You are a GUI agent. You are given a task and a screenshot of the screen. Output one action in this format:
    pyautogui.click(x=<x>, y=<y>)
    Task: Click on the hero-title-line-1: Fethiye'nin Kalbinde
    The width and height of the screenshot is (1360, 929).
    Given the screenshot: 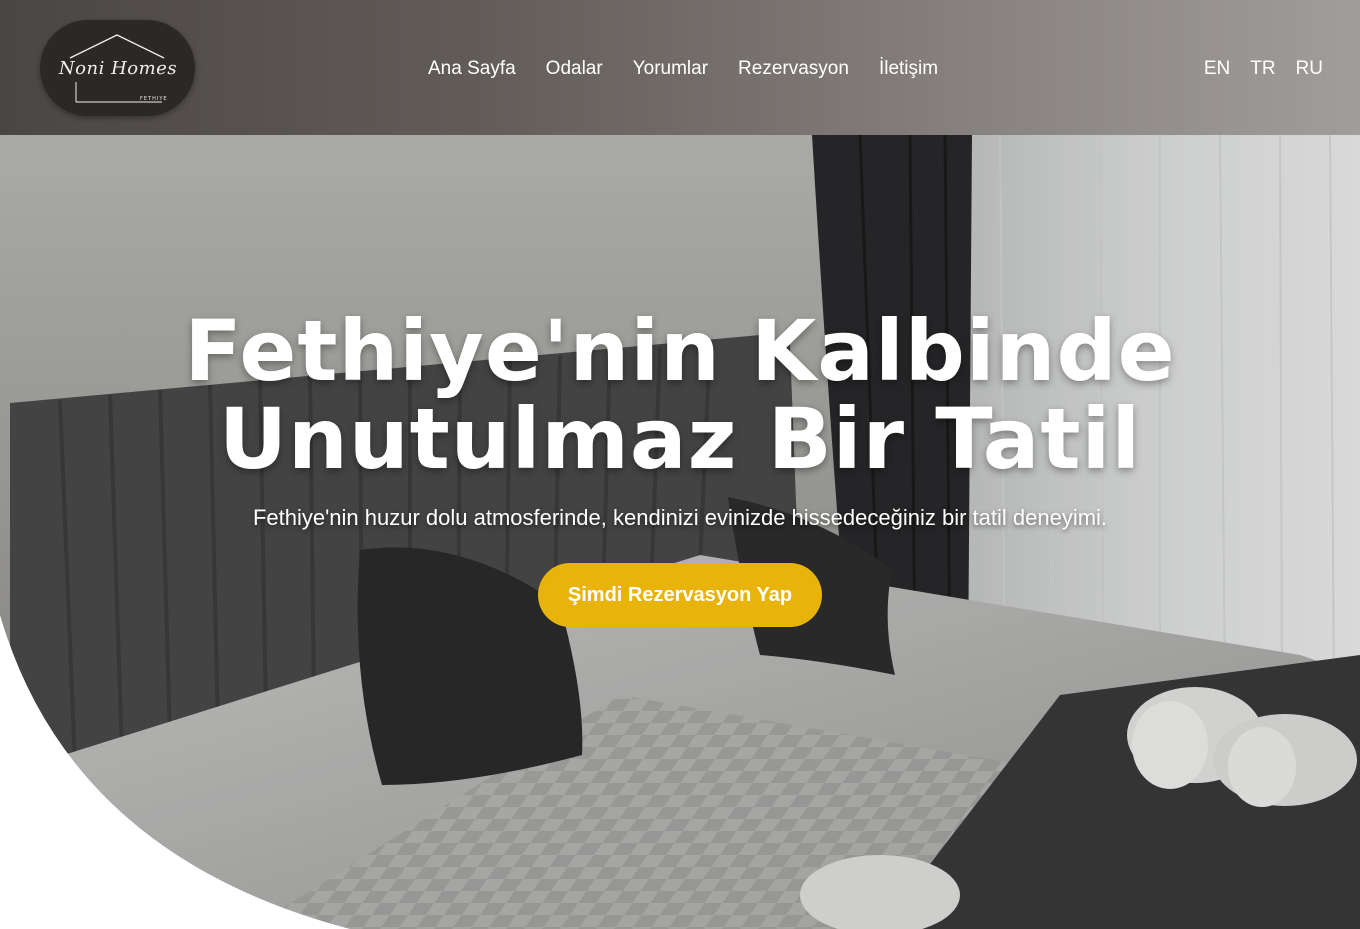 What is the action you would take?
    pyautogui.click(x=680, y=351)
    